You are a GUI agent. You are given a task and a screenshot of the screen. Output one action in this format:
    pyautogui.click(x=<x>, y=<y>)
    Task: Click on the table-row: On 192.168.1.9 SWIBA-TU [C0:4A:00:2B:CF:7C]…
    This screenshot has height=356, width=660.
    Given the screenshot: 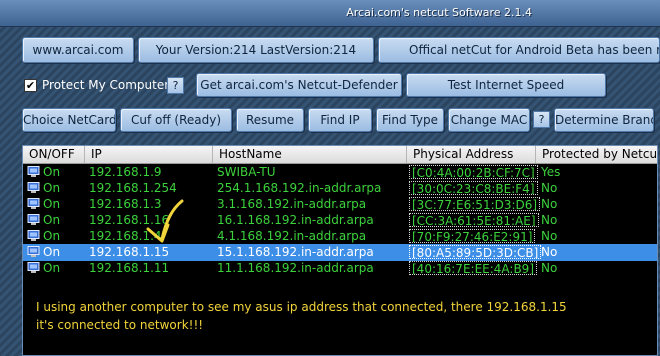 What is the action you would take?
    pyautogui.click(x=340, y=172)
    